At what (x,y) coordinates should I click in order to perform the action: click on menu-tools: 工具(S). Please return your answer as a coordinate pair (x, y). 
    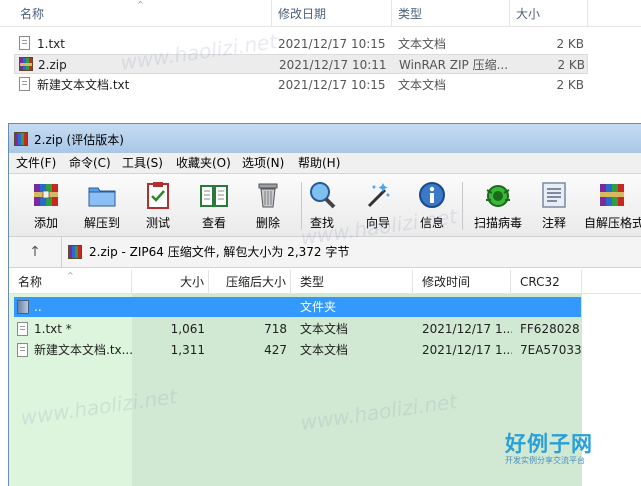
    Looking at the image, I should click on (142, 163).